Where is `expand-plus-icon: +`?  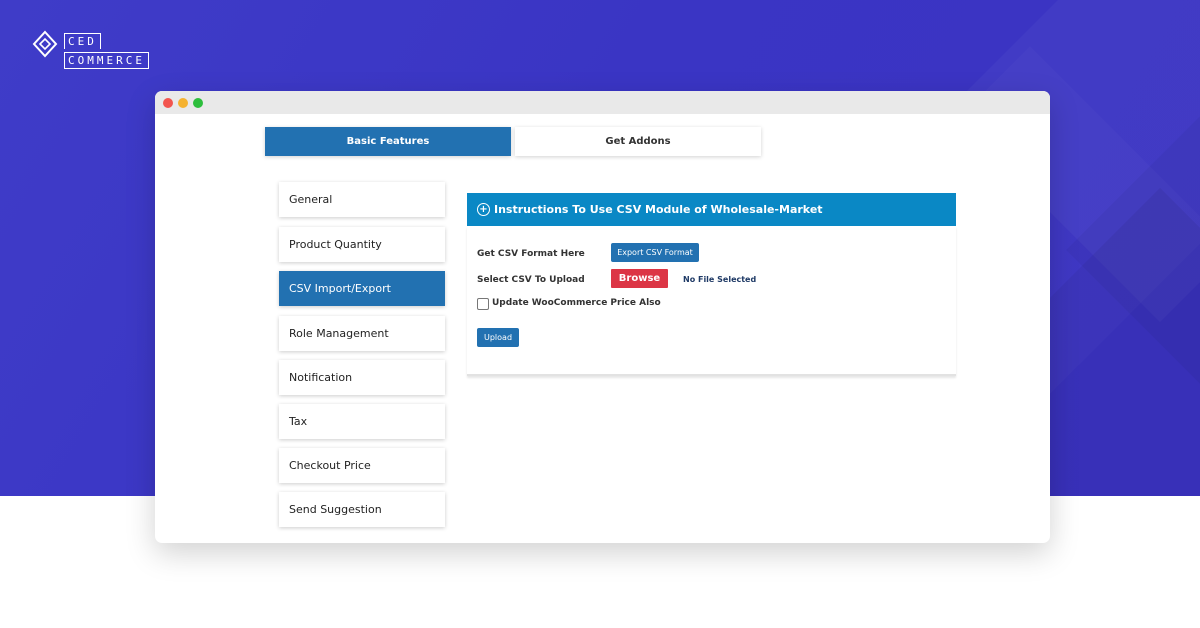 expand-plus-icon: + is located at coordinates (483, 209).